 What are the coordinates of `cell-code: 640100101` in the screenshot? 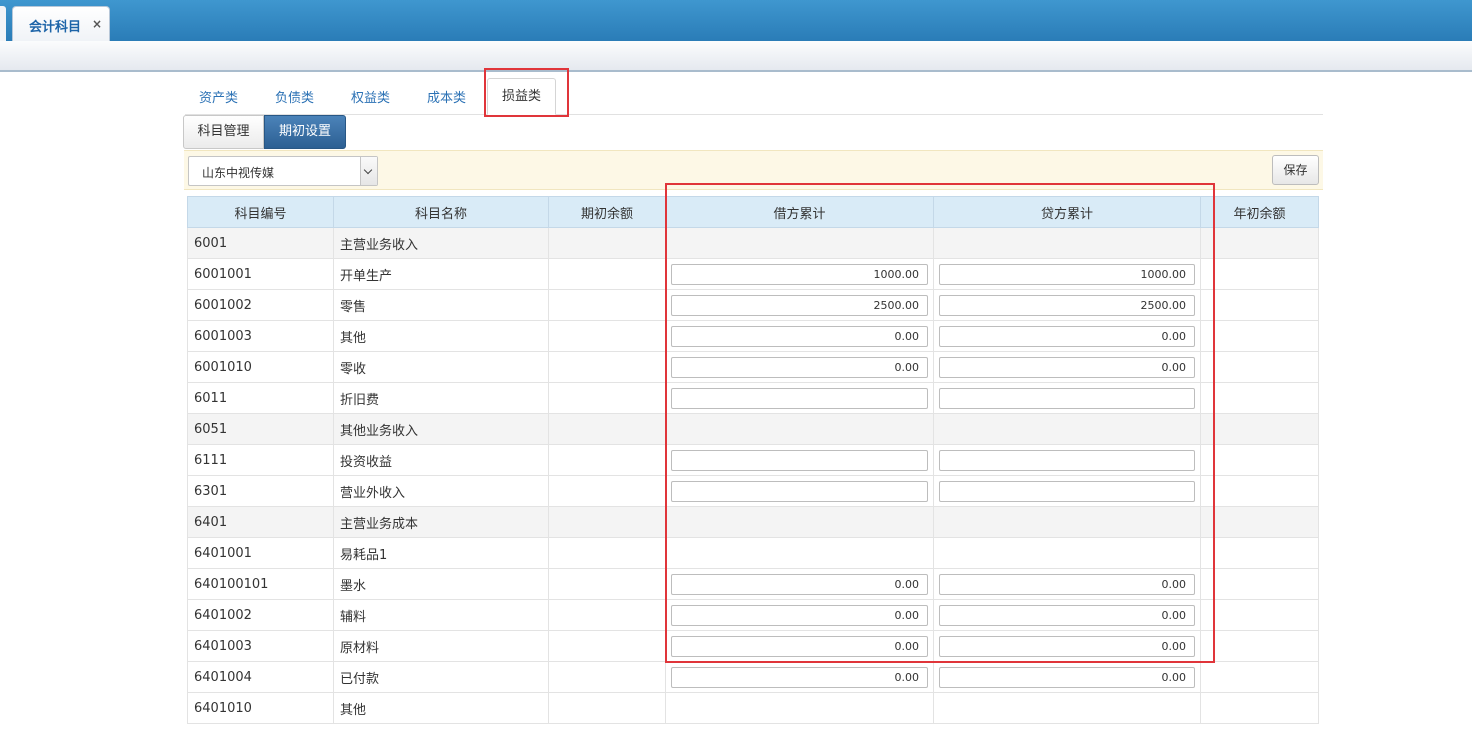 It's located at (260, 584).